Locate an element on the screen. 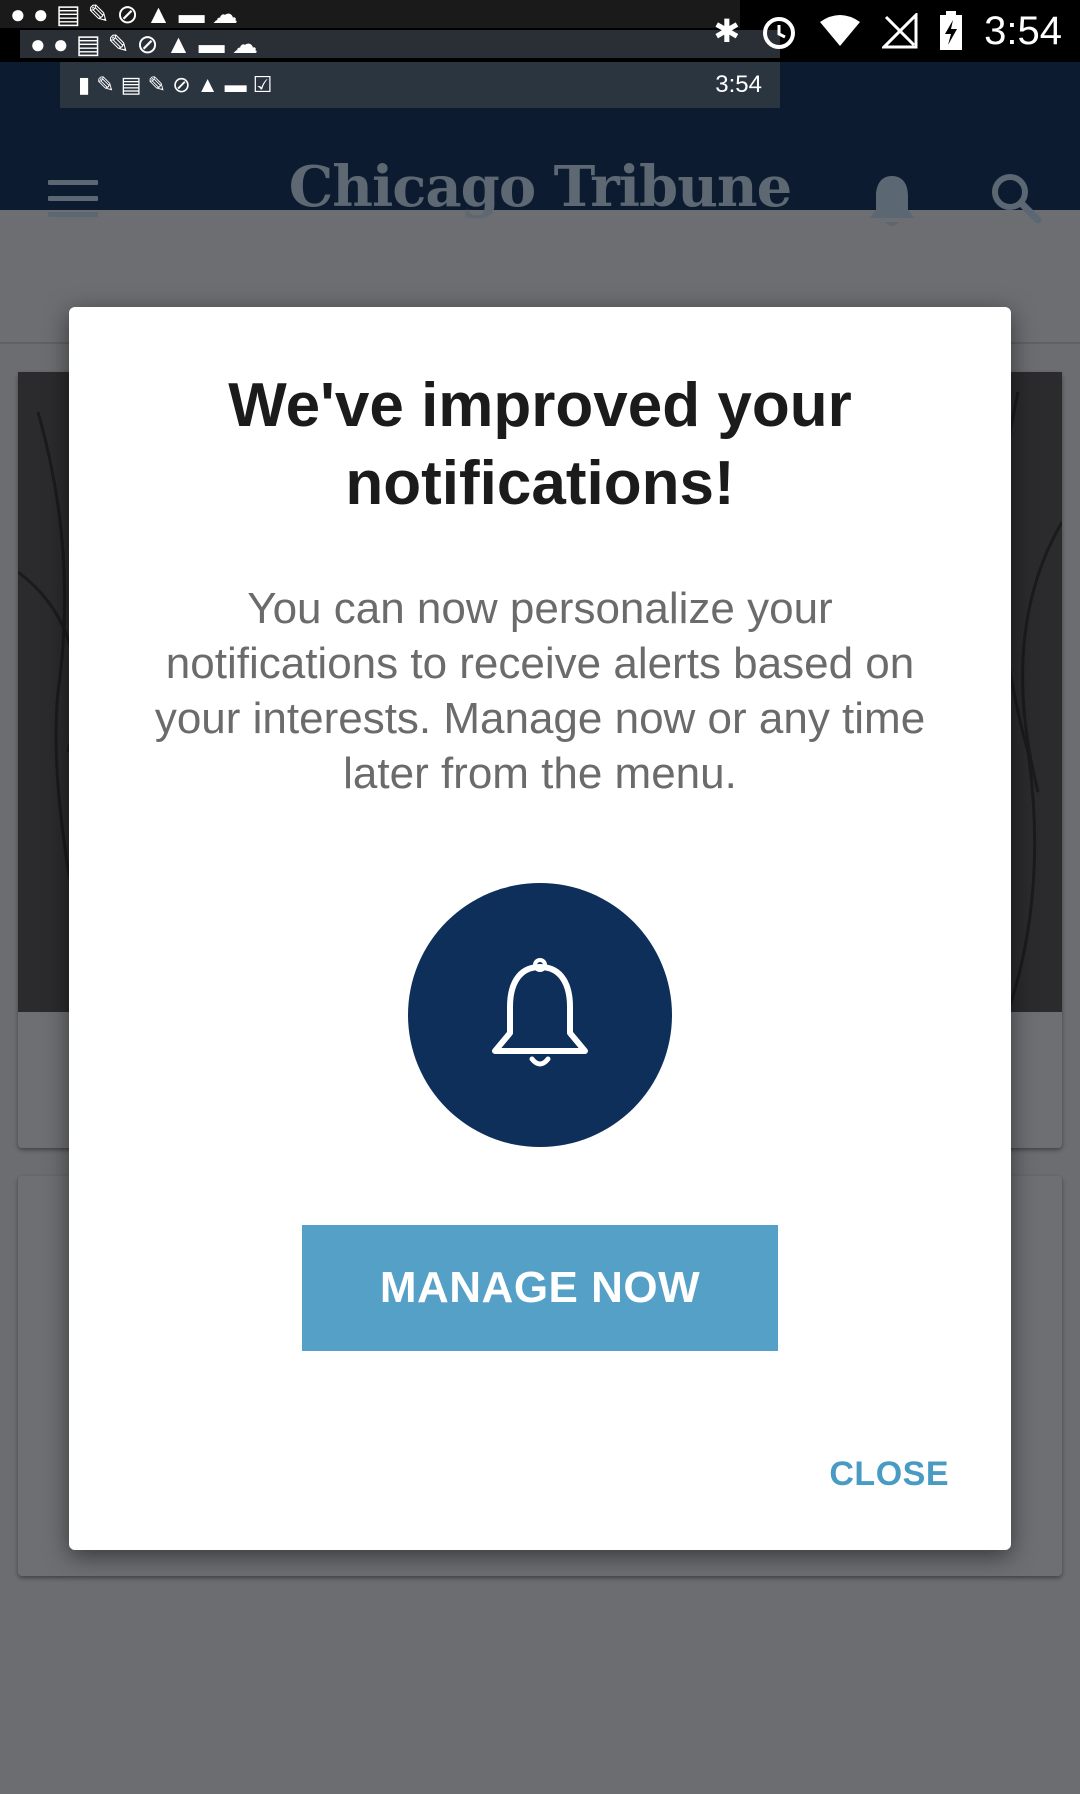 This screenshot has height=1794, width=1080. wifi-icon is located at coordinates (840, 30).